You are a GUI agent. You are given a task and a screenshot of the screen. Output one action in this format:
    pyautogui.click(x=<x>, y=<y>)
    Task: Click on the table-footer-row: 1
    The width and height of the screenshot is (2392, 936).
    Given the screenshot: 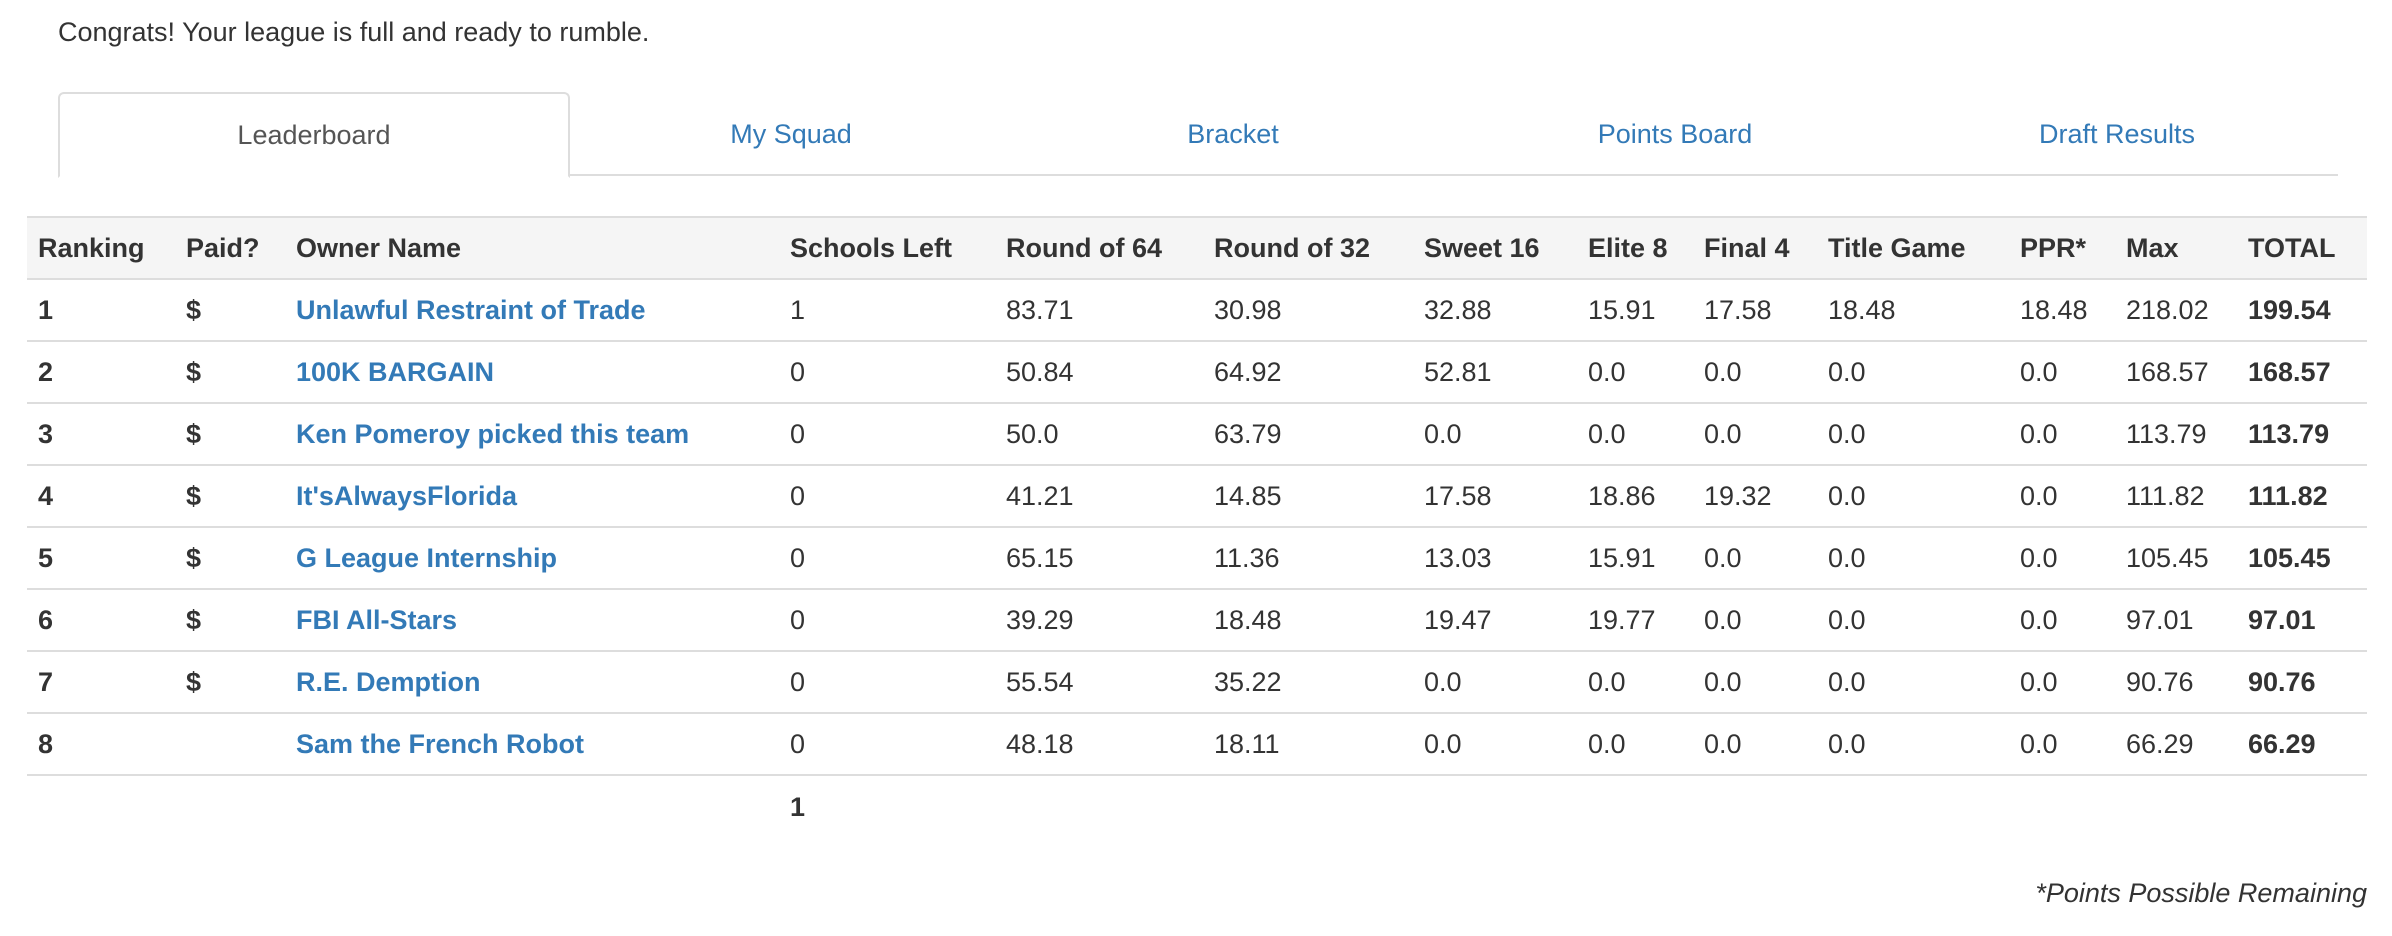 What is the action you would take?
    pyautogui.click(x=1197, y=806)
    